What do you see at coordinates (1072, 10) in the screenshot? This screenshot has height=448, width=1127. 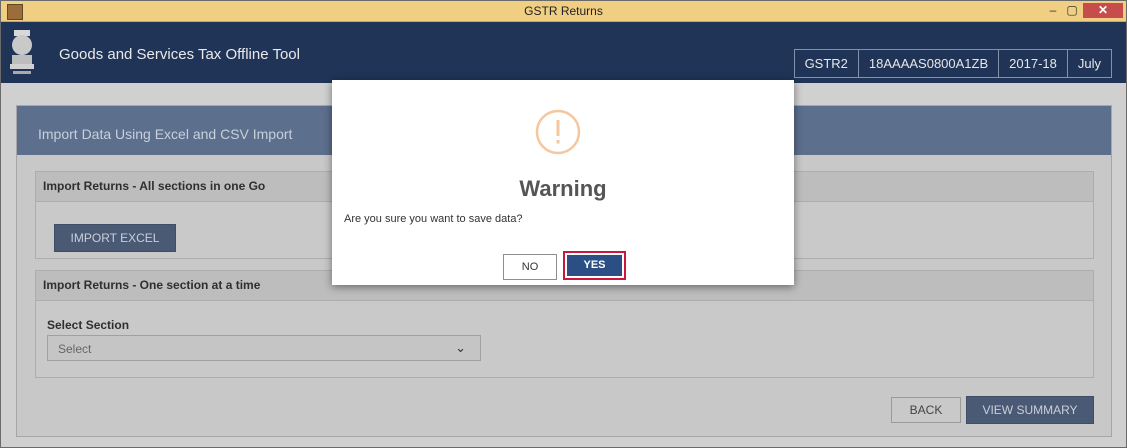 I see `maximize-icon: ▢` at bounding box center [1072, 10].